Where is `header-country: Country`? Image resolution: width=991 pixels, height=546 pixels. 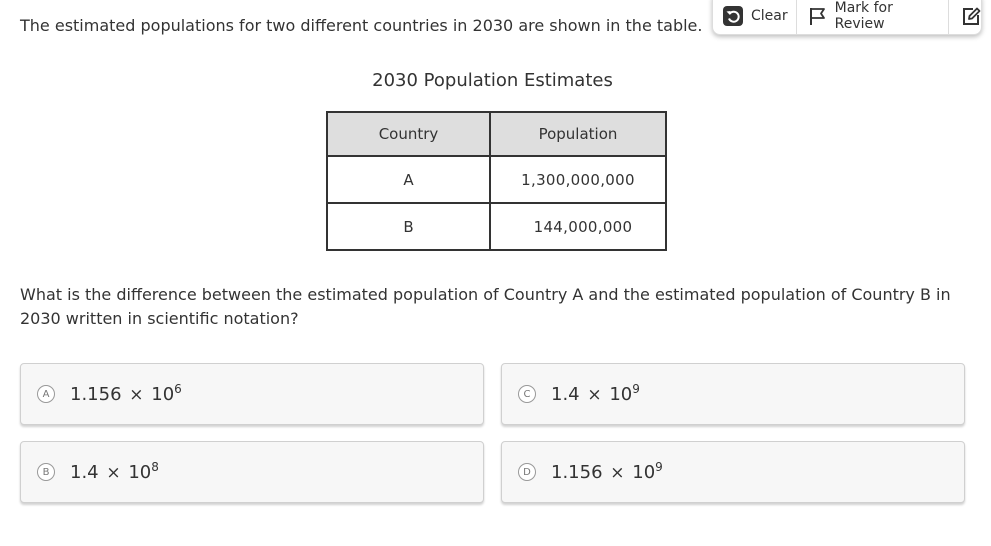
header-country: Country is located at coordinates (408, 134).